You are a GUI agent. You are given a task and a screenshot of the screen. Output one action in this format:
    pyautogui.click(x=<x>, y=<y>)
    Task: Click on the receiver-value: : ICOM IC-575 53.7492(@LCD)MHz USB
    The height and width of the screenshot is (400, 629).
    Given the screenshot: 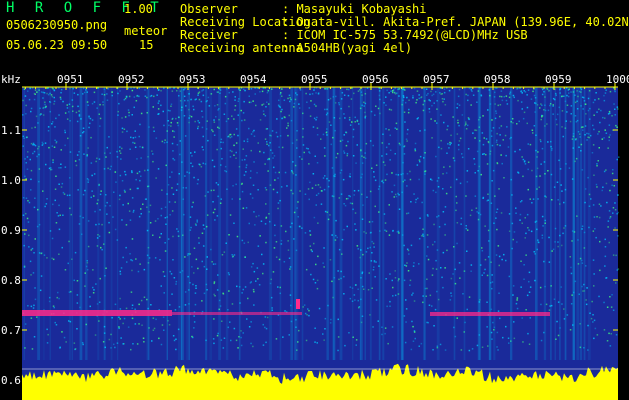 What is the action you would take?
    pyautogui.click(x=405, y=35)
    